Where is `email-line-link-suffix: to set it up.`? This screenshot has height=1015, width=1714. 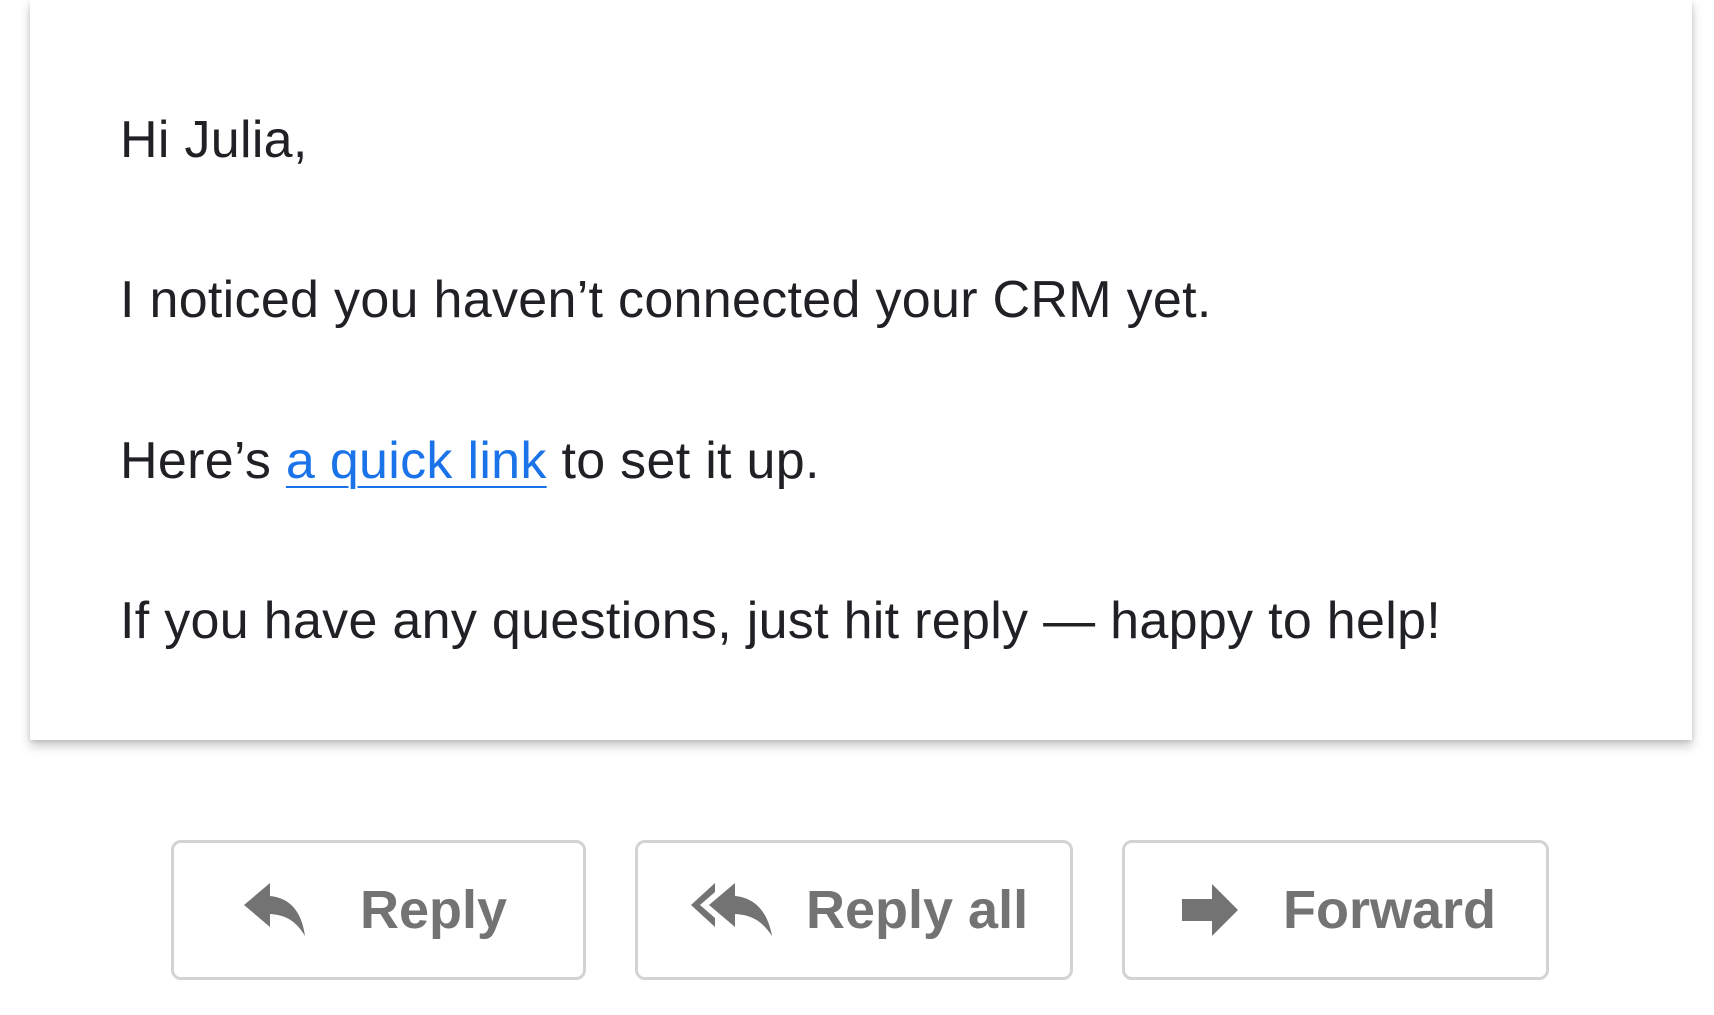
email-line-link-suffix: to set it up. is located at coordinates (683, 461).